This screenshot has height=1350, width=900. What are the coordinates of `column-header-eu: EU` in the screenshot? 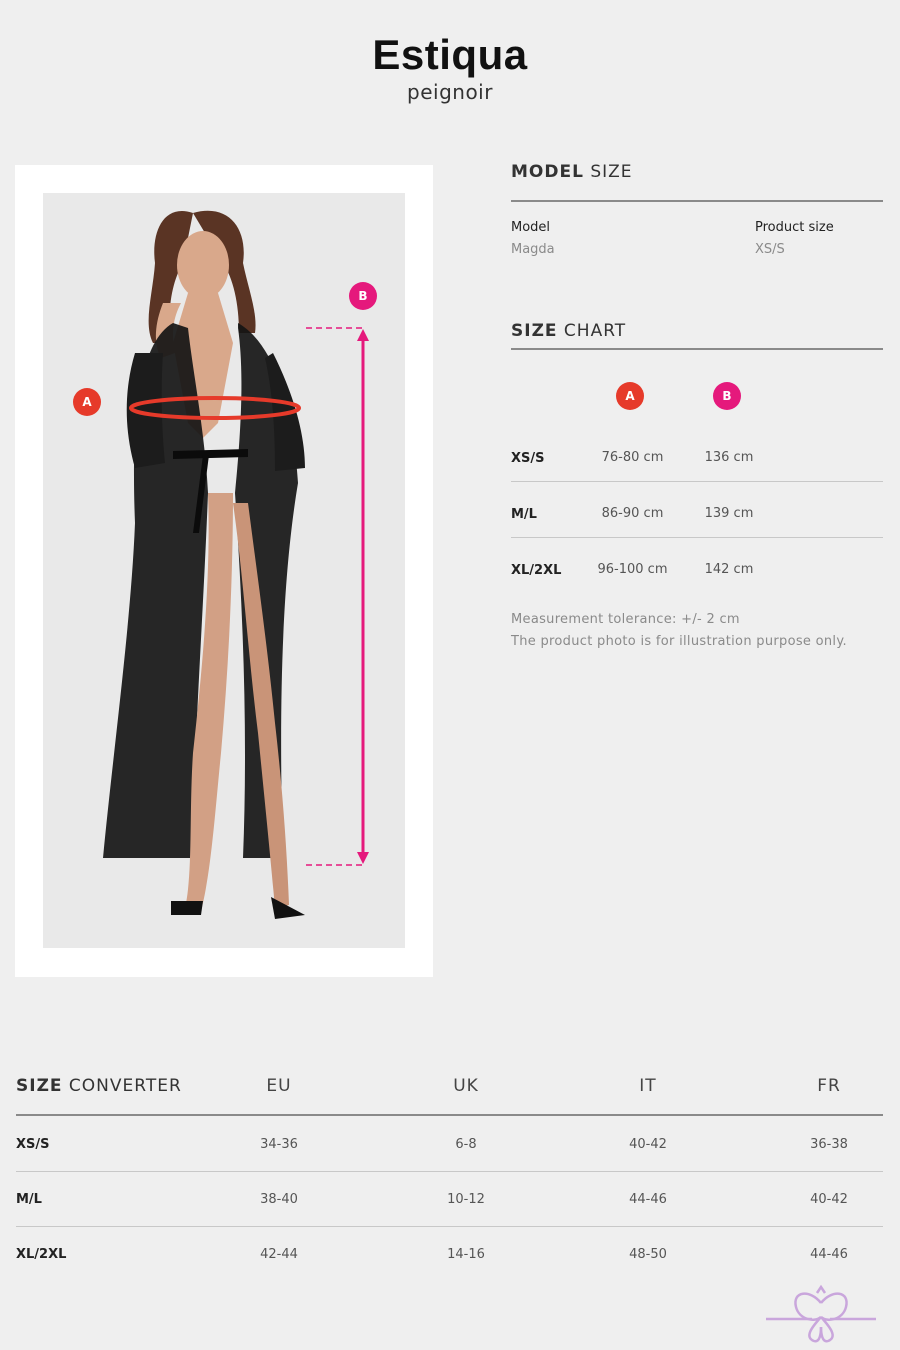 It's located at (279, 1086).